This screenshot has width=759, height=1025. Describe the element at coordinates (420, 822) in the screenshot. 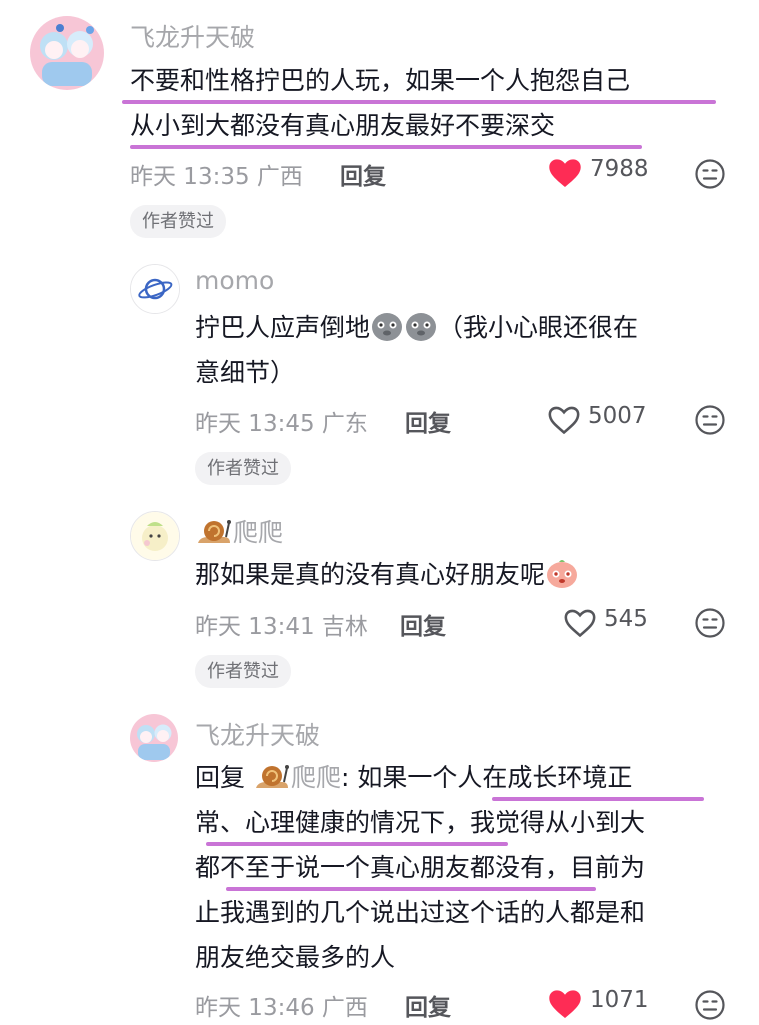

I see `comment-text-line: 常、心理健康的情况下，我觉得从小到大` at that location.